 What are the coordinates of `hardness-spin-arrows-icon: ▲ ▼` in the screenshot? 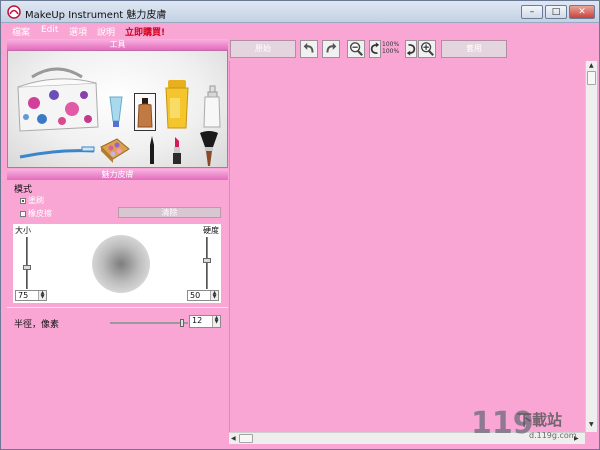 It's located at (214, 295).